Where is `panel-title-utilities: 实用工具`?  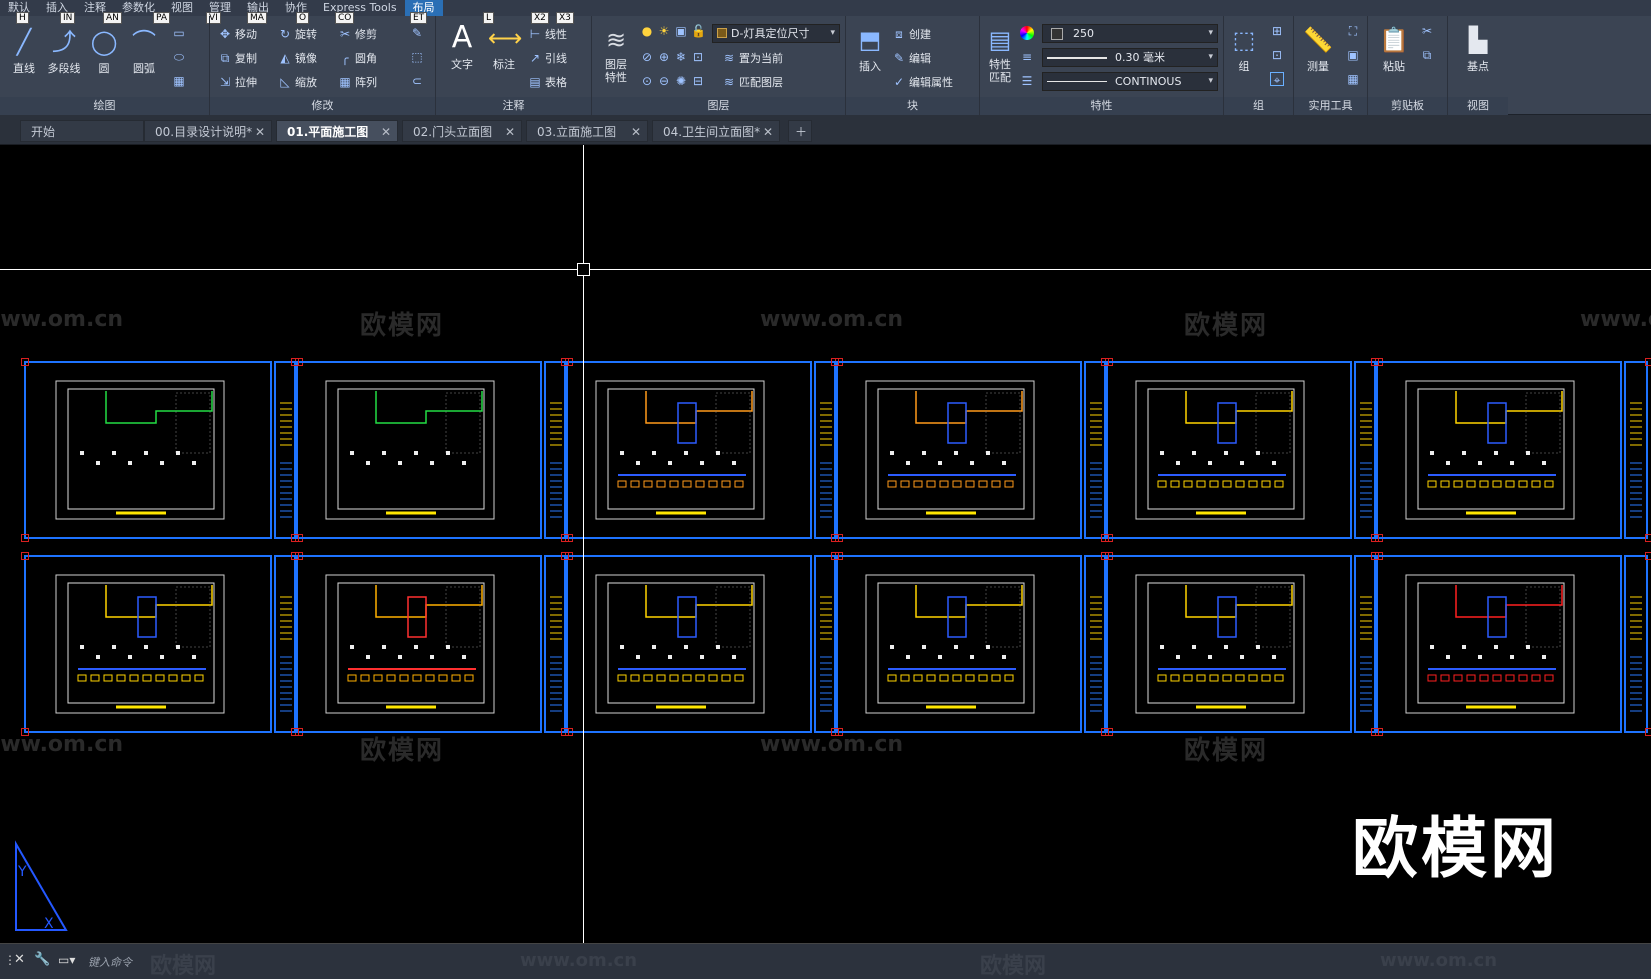 panel-title-utilities: 实用工具 is located at coordinates (1330, 106).